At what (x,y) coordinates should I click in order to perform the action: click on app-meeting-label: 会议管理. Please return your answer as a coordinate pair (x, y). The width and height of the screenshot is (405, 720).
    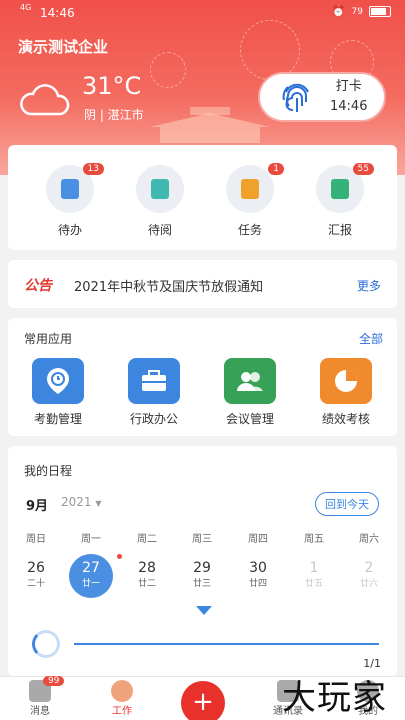
    Looking at the image, I should click on (249, 419).